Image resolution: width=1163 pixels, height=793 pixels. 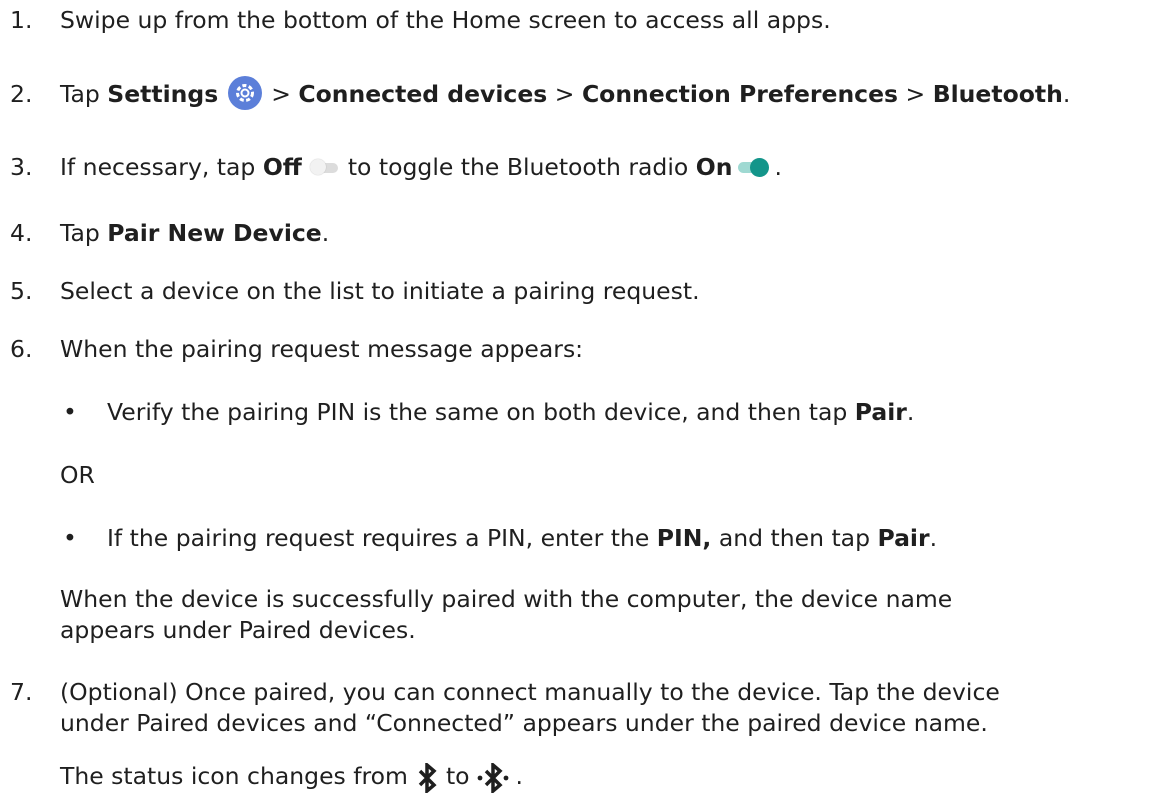 I want to click on toggle-on-icon, so click(x=753, y=167).